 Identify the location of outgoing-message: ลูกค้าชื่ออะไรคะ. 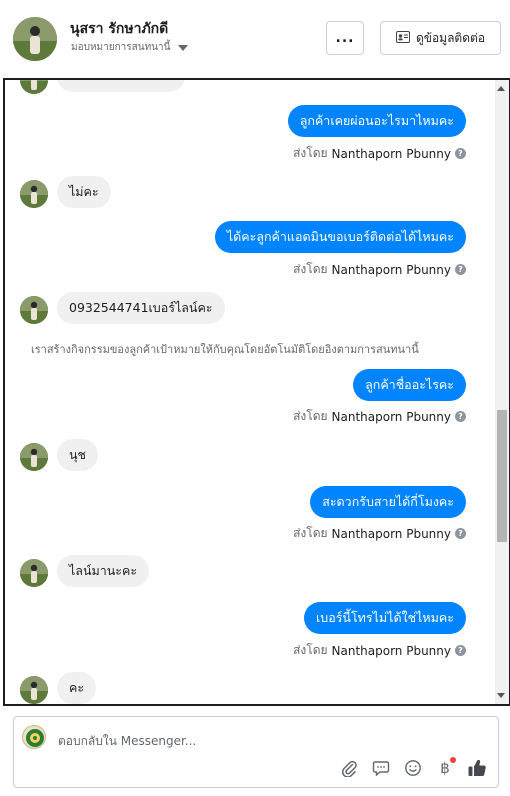
(409, 385).